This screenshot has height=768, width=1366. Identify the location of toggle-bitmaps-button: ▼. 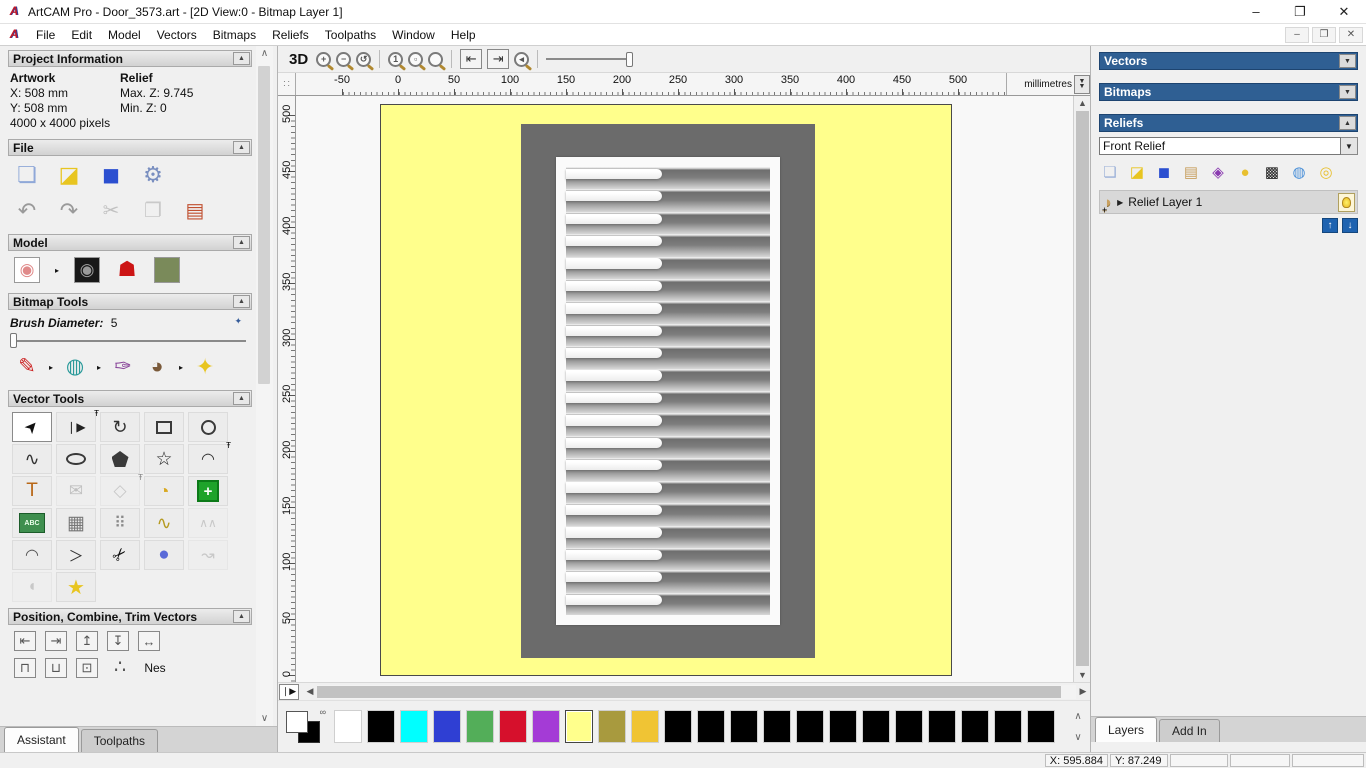
(1347, 92).